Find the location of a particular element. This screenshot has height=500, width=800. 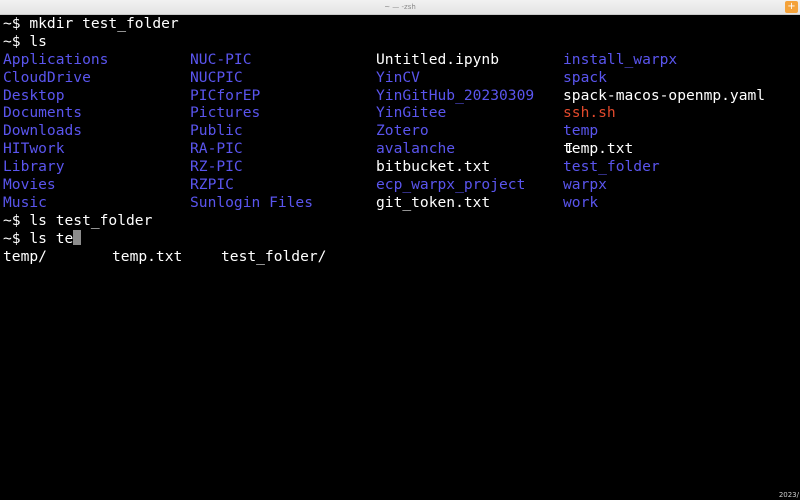

ls-row: CloudDrive NUCPIC YinCV spack is located at coordinates (398, 78).